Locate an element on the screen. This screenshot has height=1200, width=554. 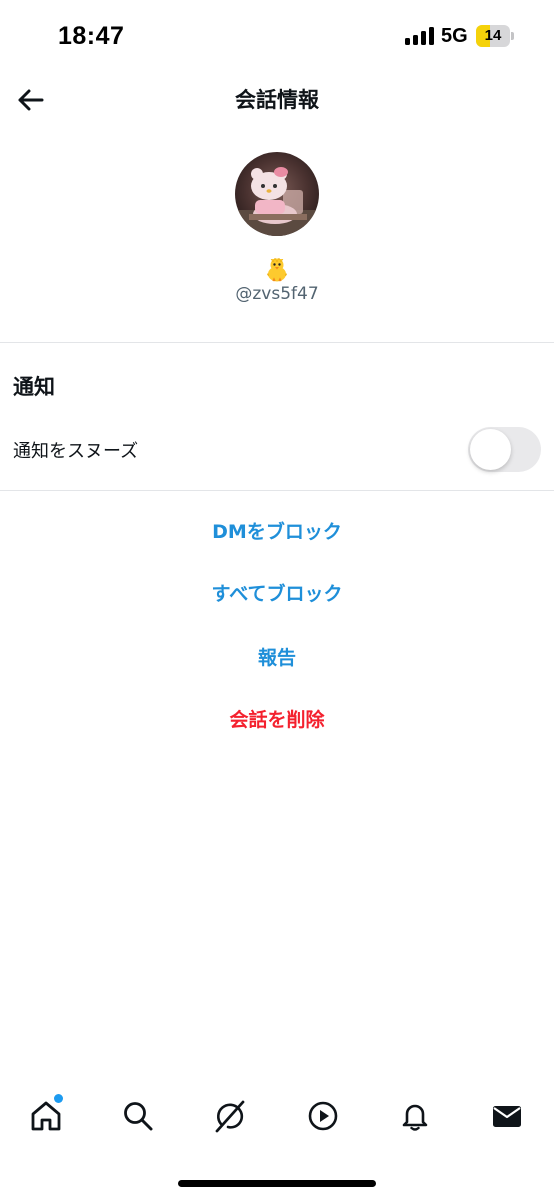
battery-icon: 14 is located at coordinates (495, 36).